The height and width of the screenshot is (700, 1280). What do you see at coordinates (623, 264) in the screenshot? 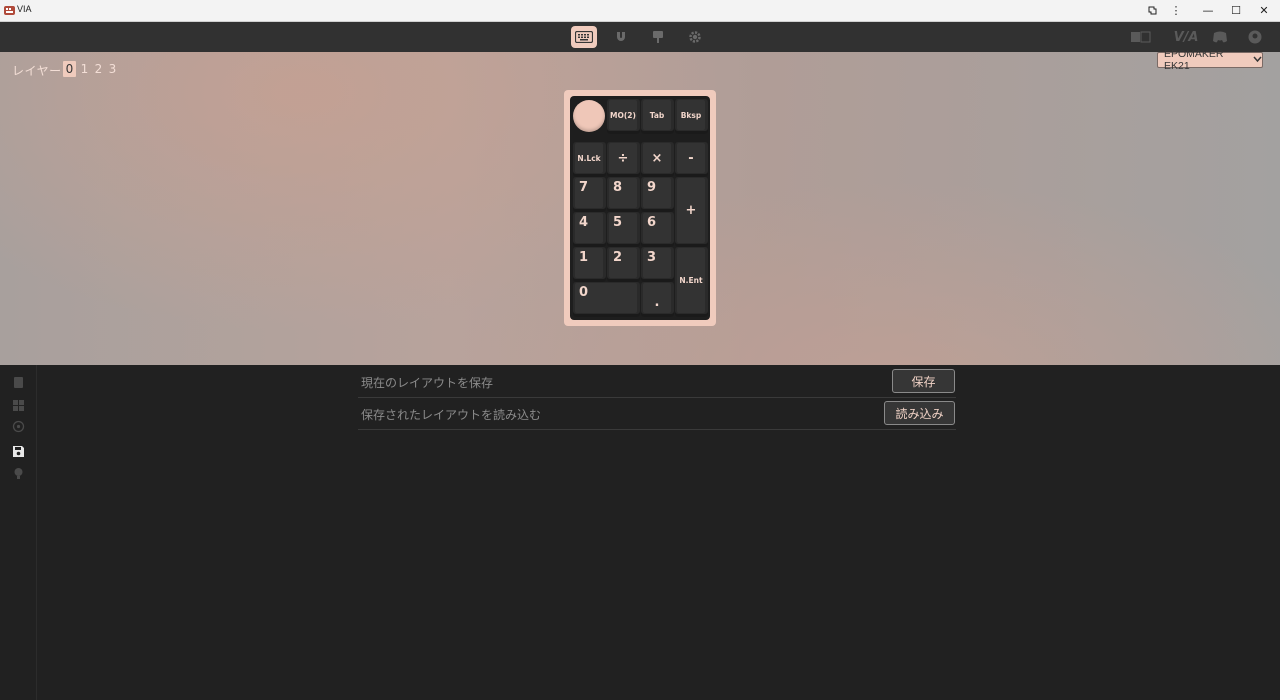
I see `key-2: 2` at bounding box center [623, 264].